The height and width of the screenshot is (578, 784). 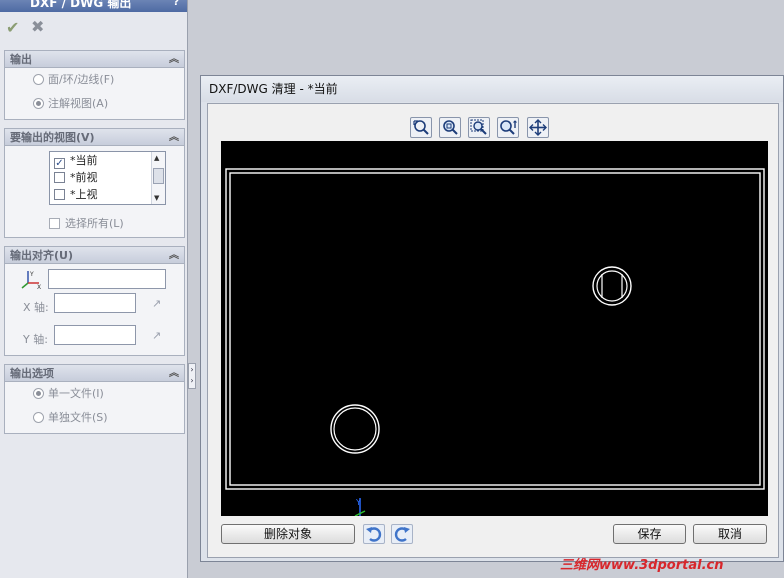 What do you see at coordinates (21, 59) in the screenshot?
I see `output-group-title: 输出` at bounding box center [21, 59].